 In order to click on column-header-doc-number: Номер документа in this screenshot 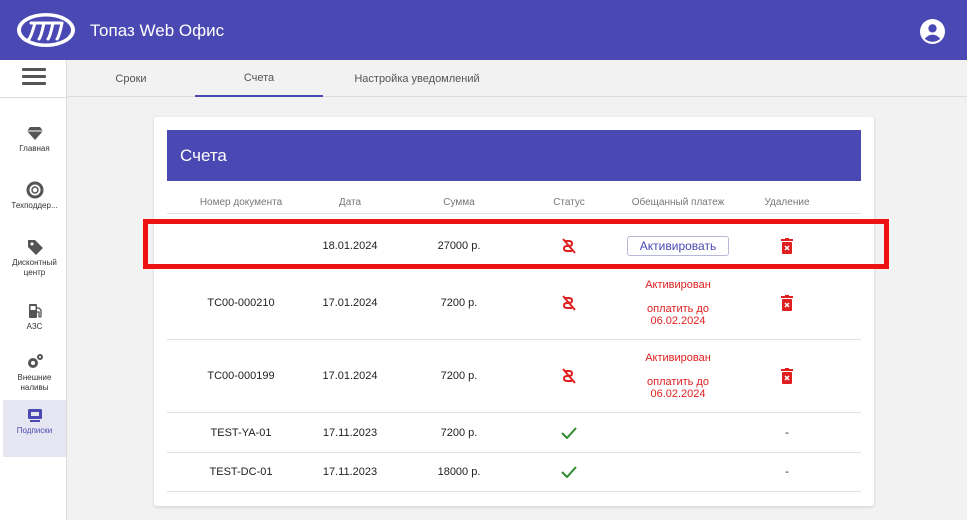, I will do `click(241, 202)`.